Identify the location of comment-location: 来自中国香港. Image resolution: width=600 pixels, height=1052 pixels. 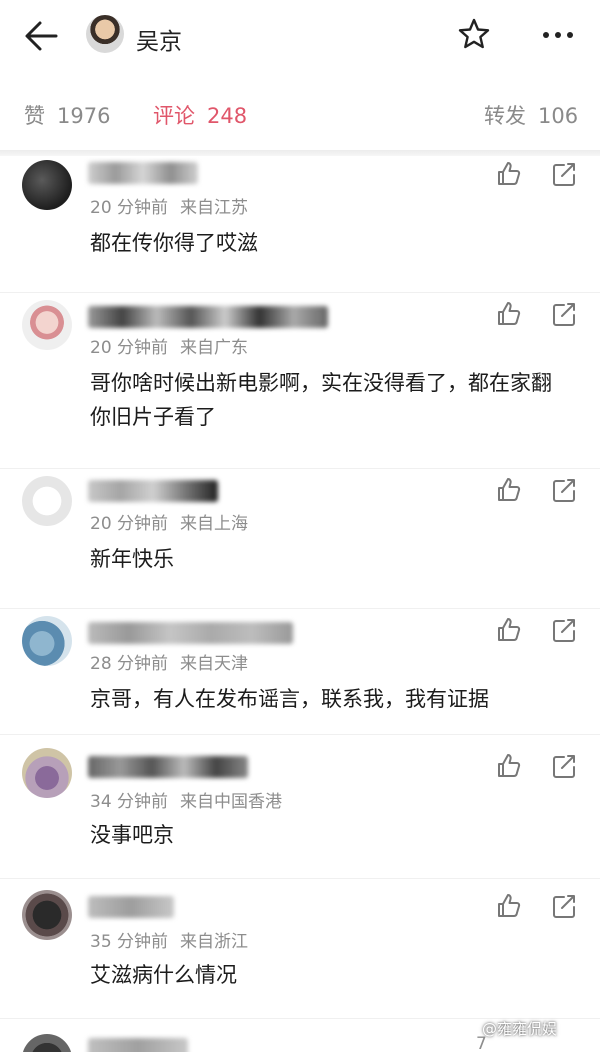
(231, 802).